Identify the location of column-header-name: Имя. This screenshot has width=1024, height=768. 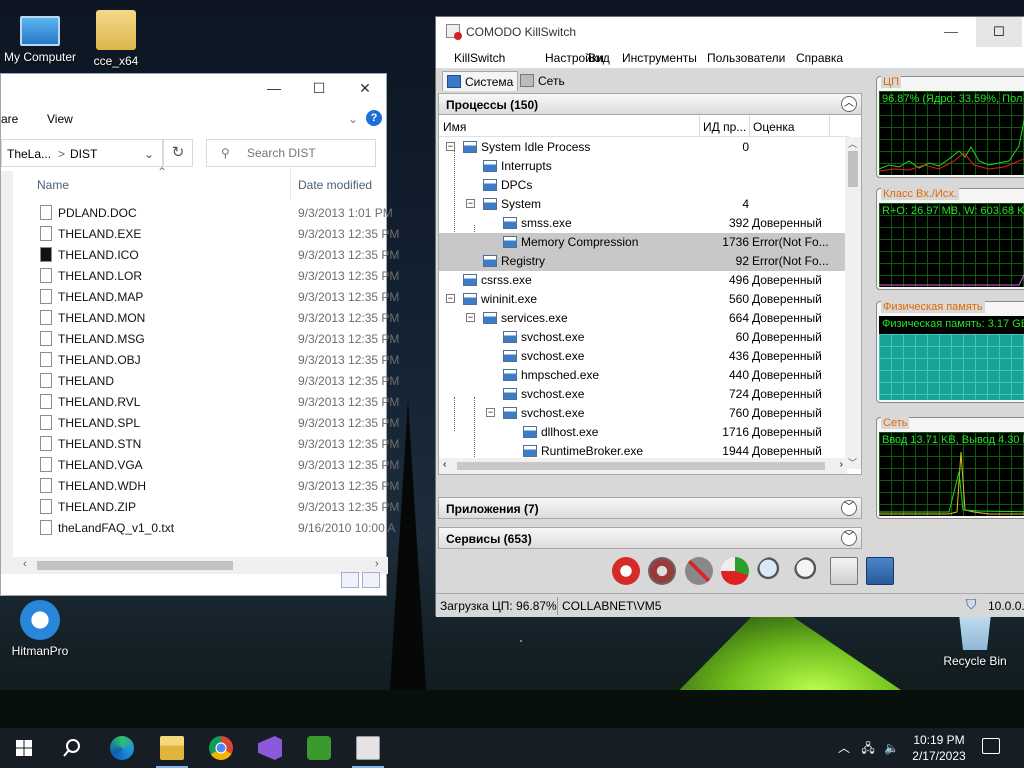
(454, 127).